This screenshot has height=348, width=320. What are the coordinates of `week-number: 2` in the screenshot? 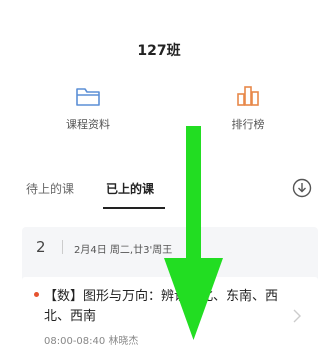 It's located at (41, 247).